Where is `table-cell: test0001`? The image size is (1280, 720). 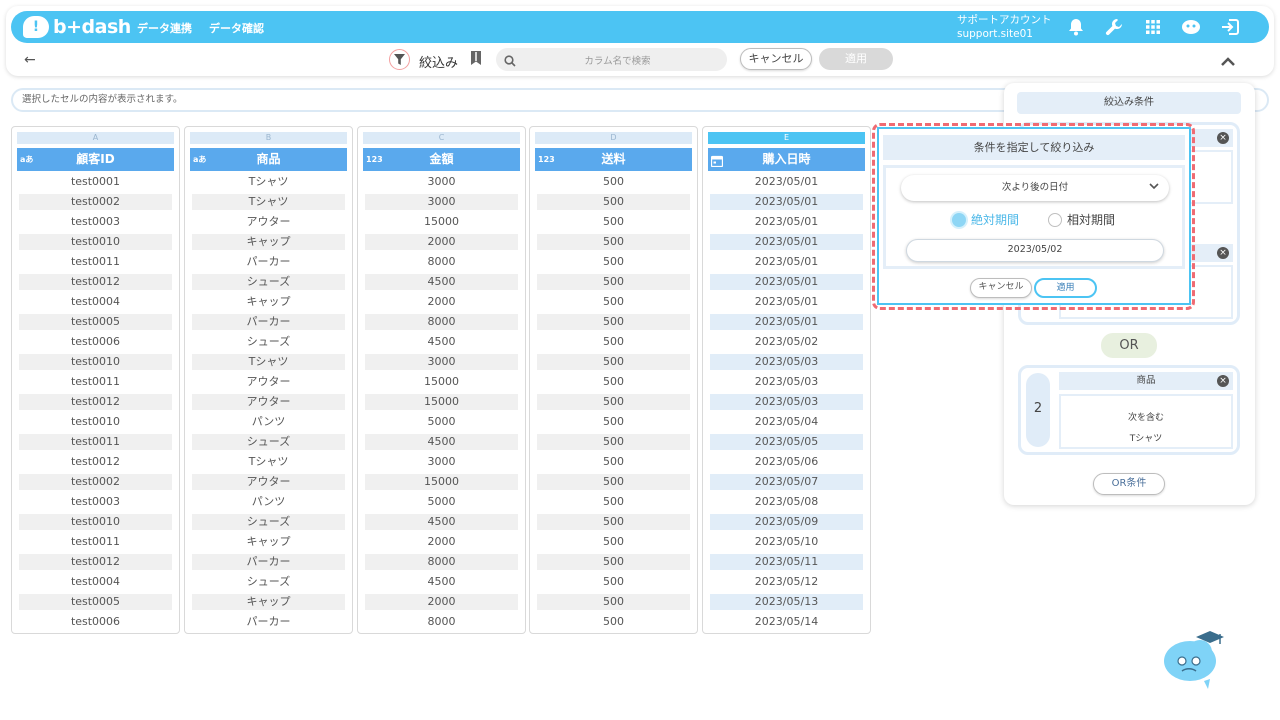 table-cell: test0001 is located at coordinates (95, 182).